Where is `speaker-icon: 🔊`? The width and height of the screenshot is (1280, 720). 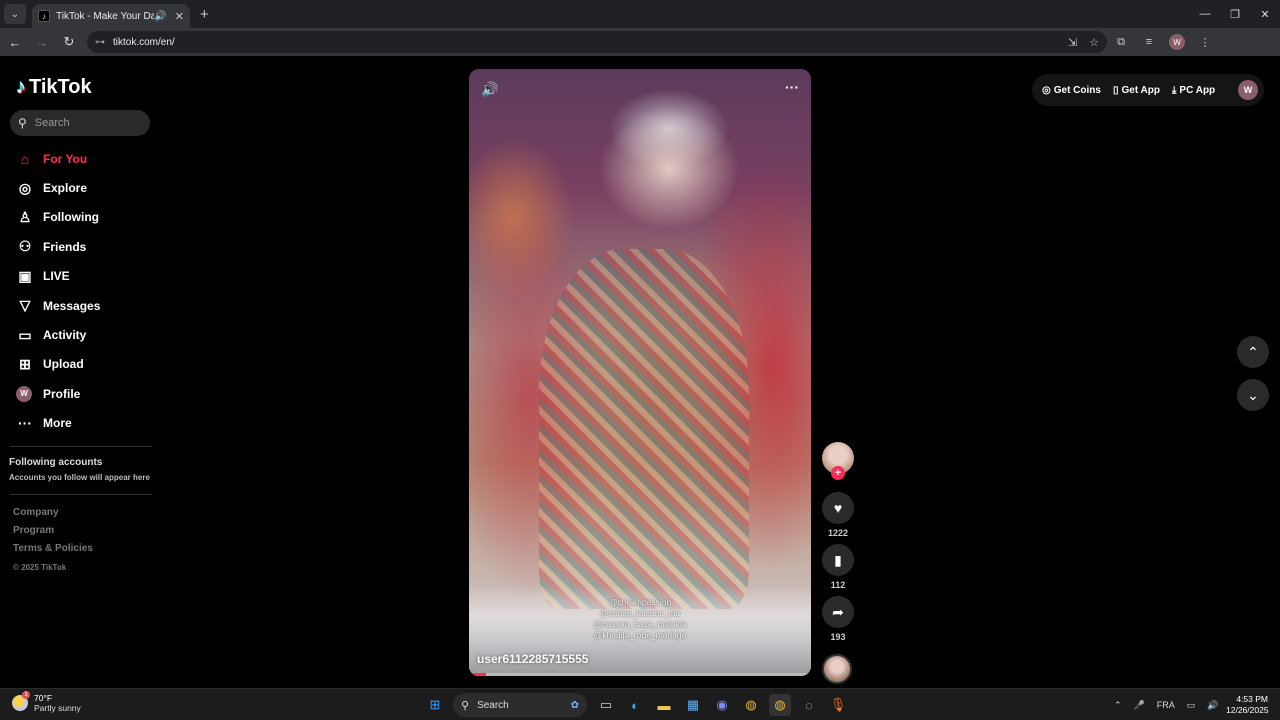 speaker-icon: 🔊 is located at coordinates (1212, 705).